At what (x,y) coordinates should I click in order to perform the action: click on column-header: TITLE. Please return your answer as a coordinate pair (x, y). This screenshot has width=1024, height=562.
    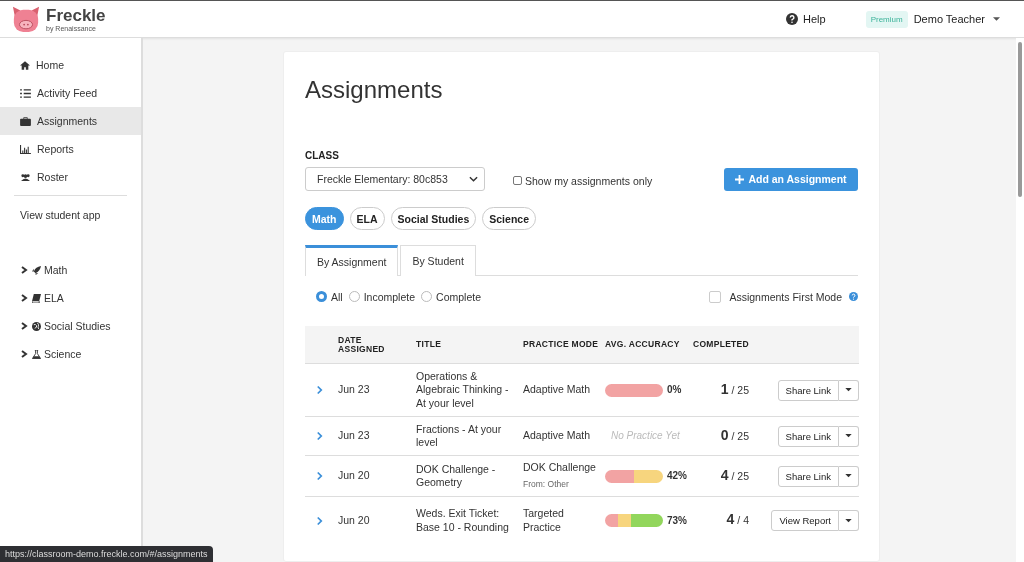
    Looking at the image, I should click on (429, 344).